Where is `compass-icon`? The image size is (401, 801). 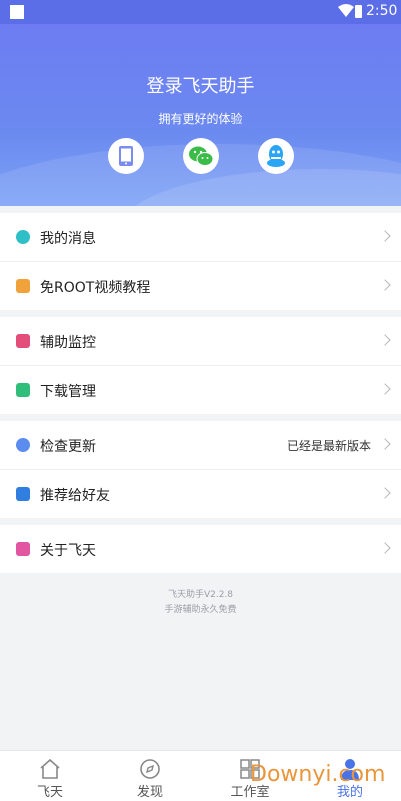
compass-icon is located at coordinates (150, 769).